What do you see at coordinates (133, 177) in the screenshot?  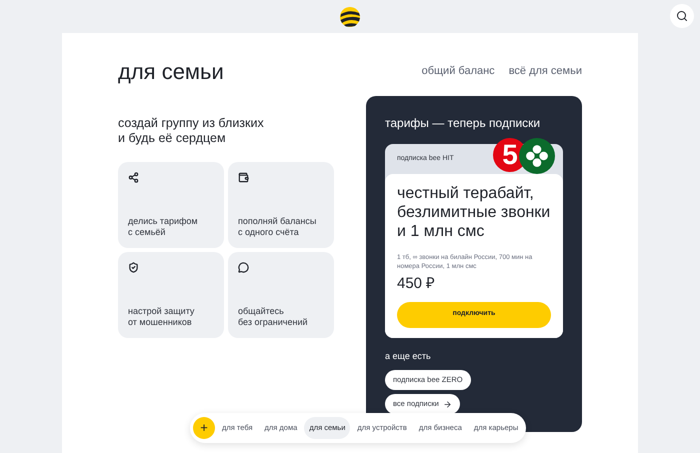 I see `share-icon` at bounding box center [133, 177].